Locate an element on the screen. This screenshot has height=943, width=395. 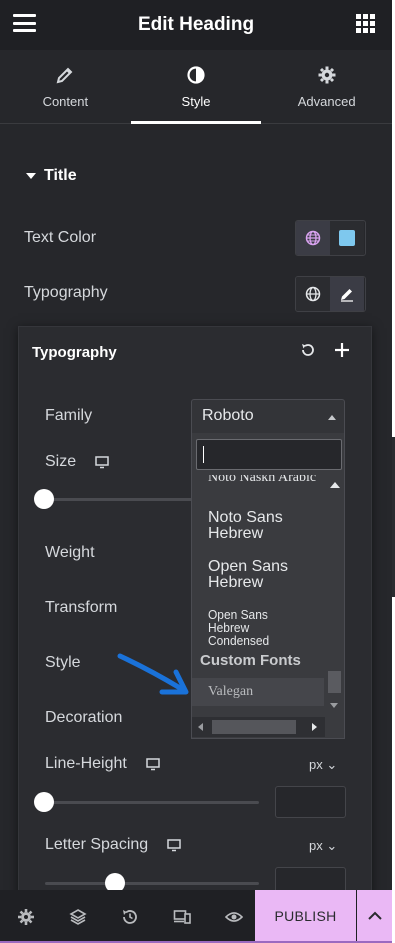
dropdown-horizontal-scrollbar is located at coordinates (258, 727).